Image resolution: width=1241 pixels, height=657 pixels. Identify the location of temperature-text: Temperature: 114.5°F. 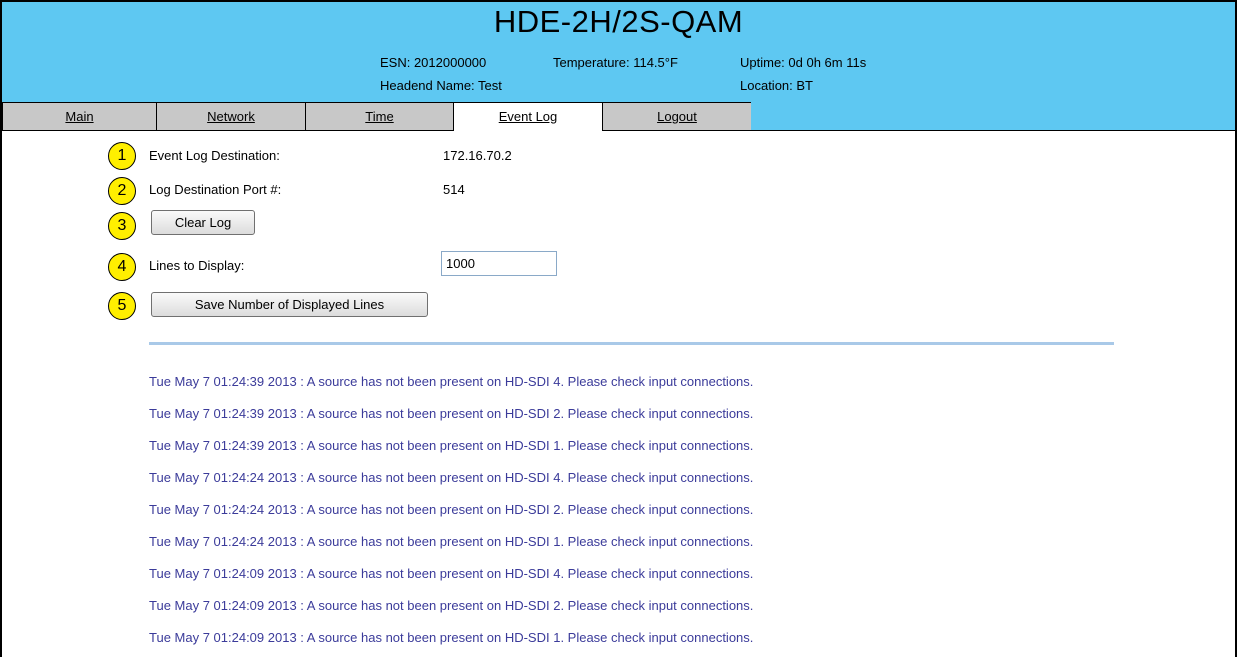
(615, 62).